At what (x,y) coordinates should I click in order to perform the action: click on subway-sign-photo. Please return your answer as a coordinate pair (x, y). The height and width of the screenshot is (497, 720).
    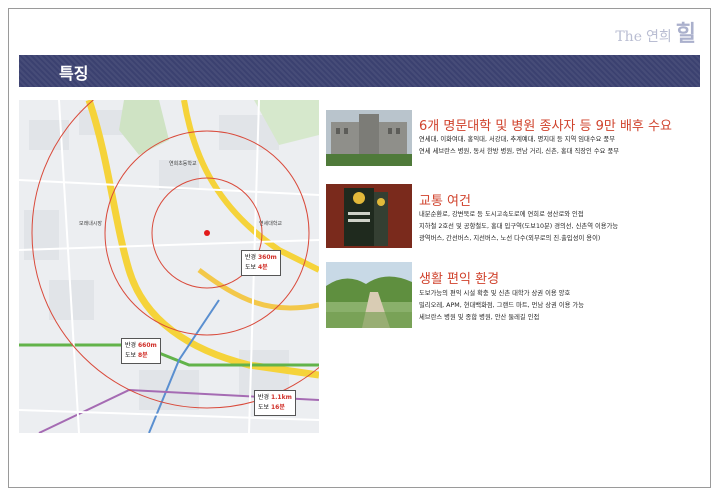
    Looking at the image, I should click on (369, 216).